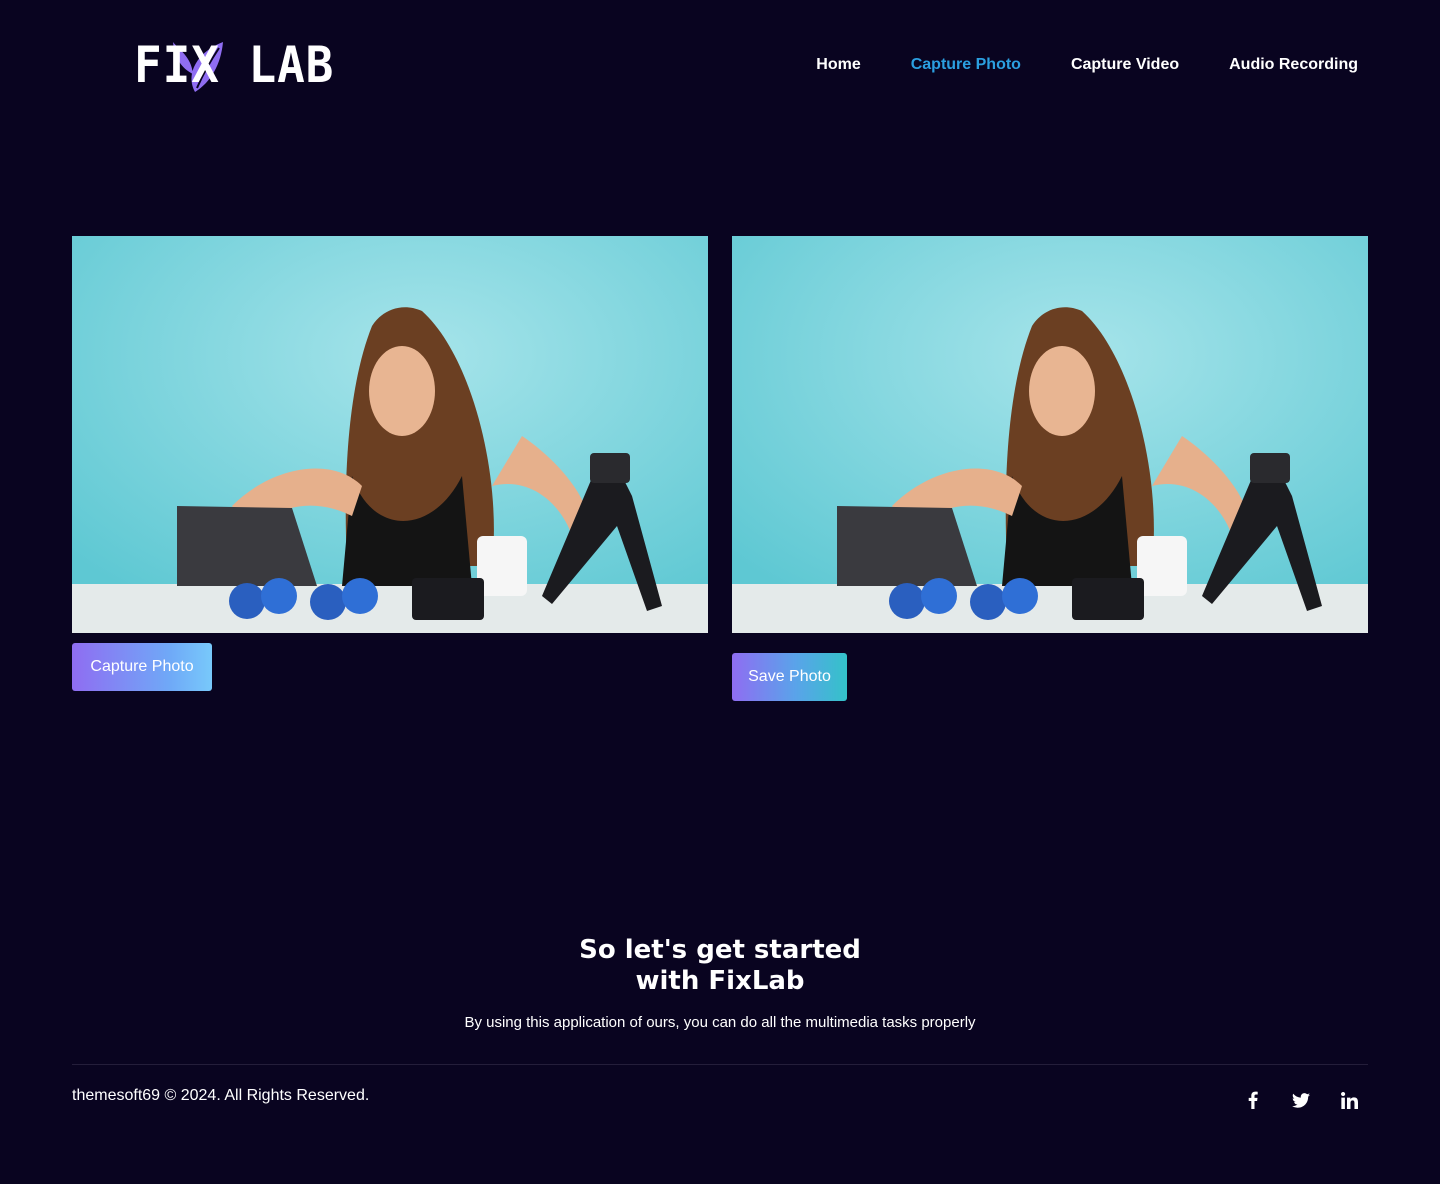 The height and width of the screenshot is (1184, 1440). What do you see at coordinates (720, 950) in the screenshot?
I see `cta-title-line1: So let's get started` at bounding box center [720, 950].